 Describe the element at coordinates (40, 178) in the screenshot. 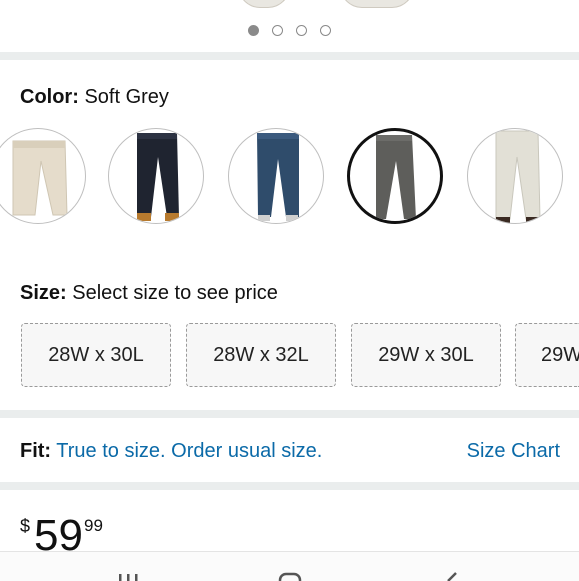

I see `jeans-khaki-icon` at that location.